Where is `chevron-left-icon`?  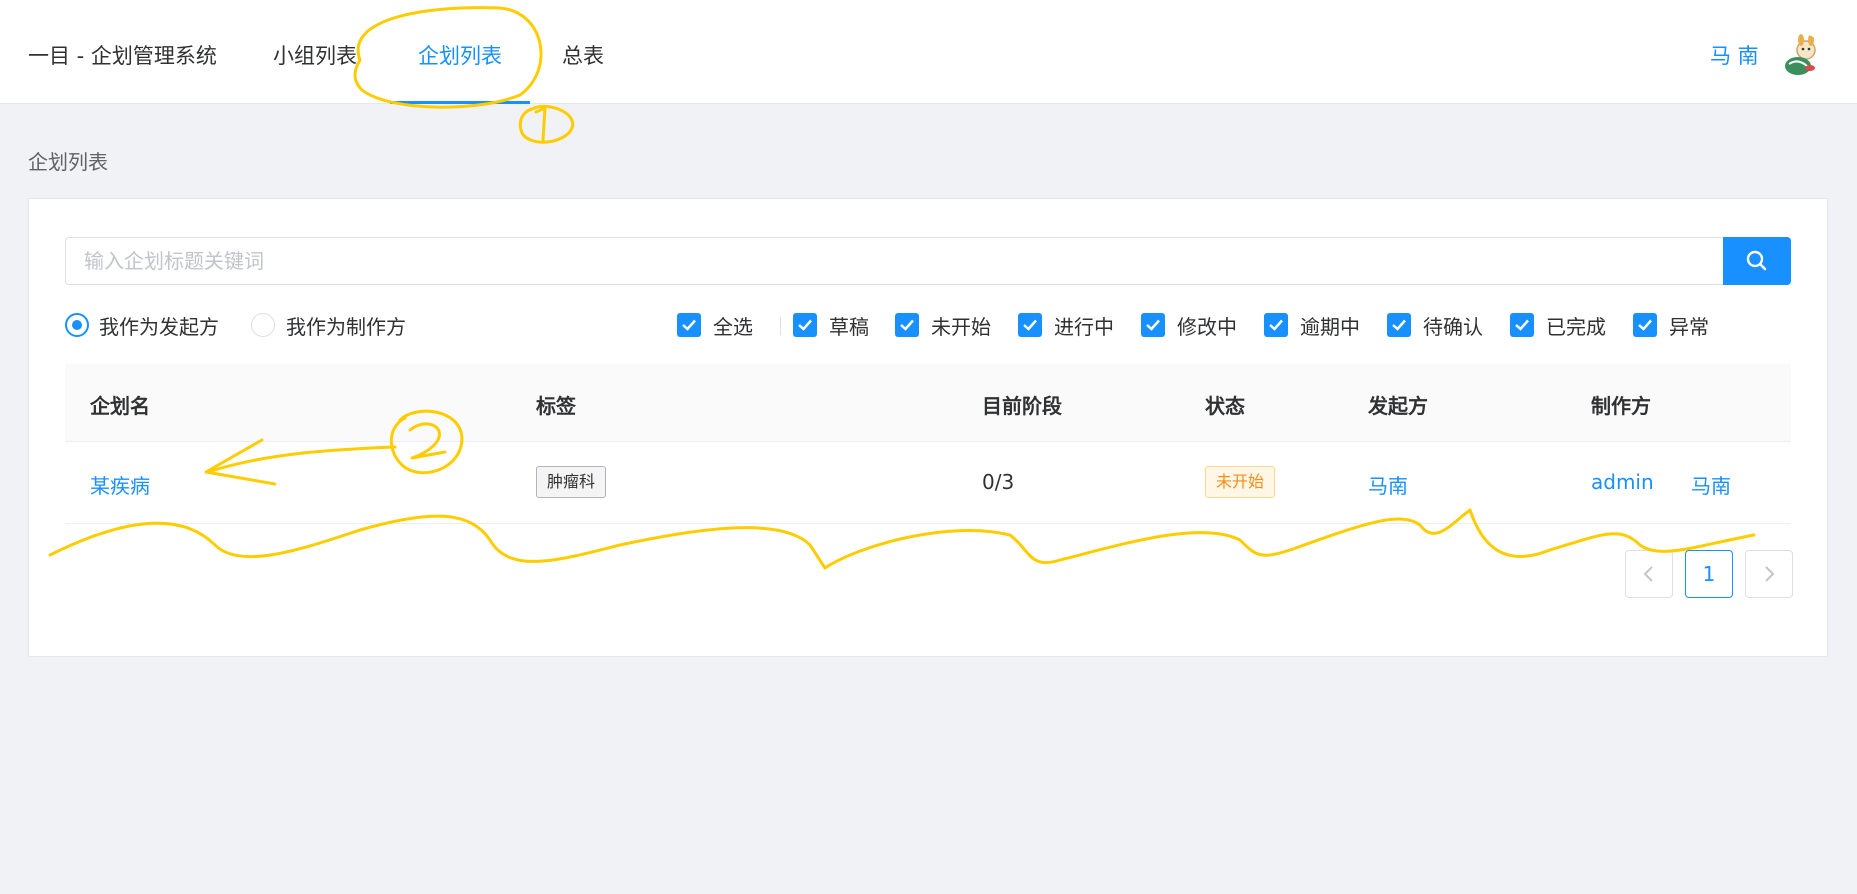
chevron-left-icon is located at coordinates (1648, 574).